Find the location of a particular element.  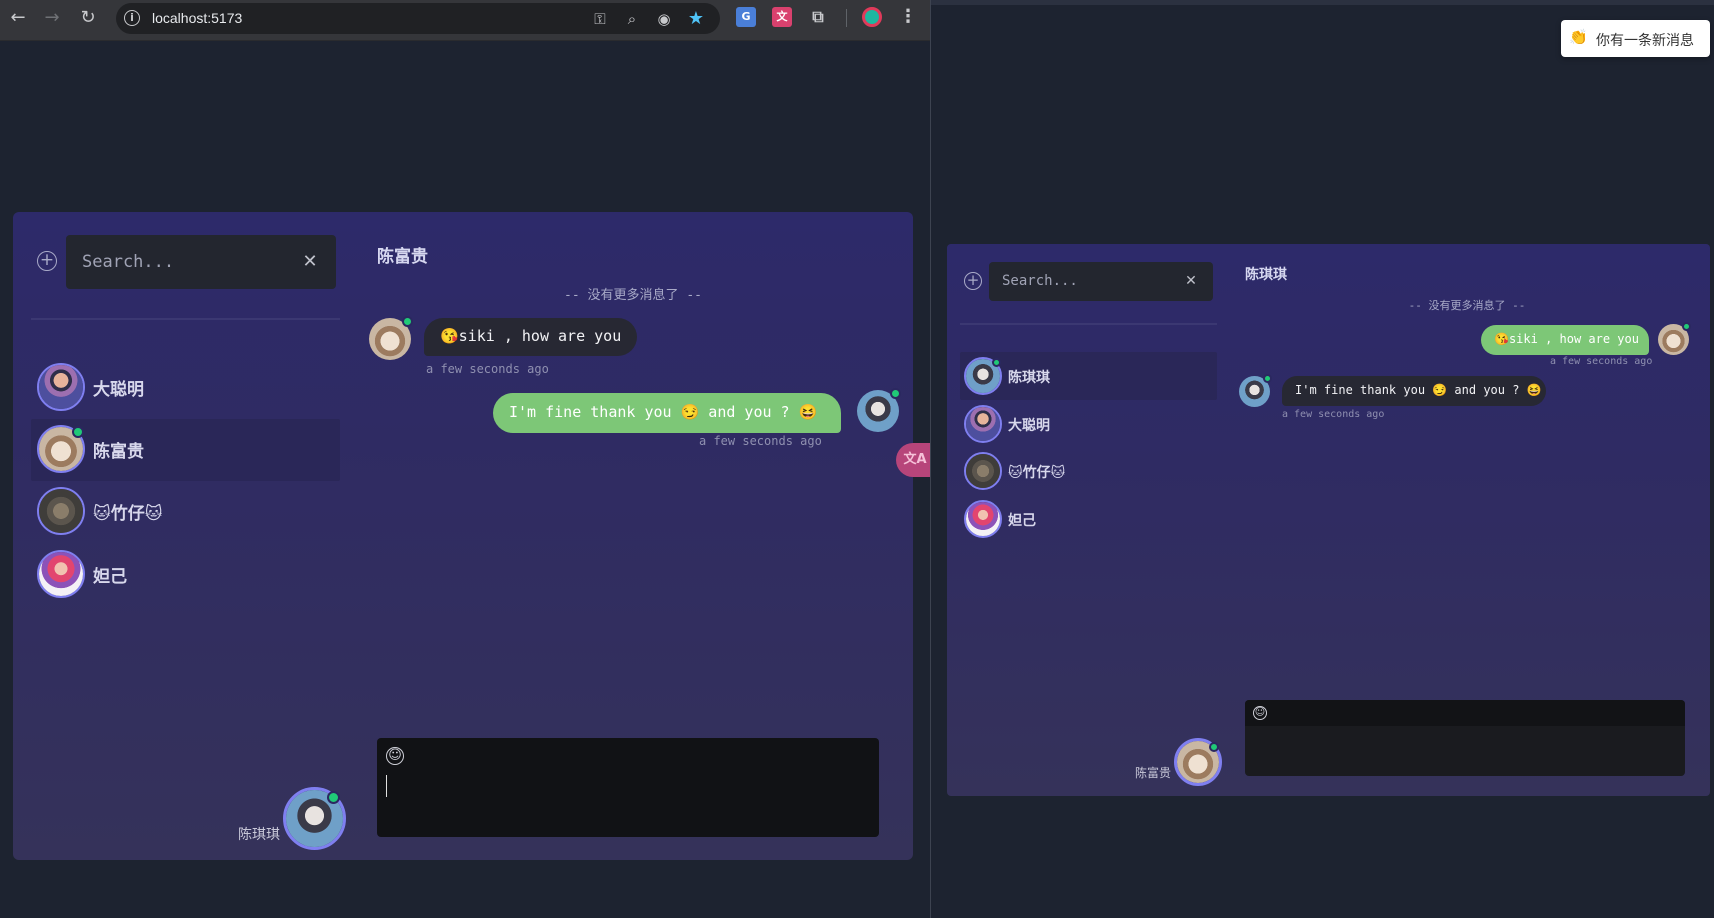

browser-toolbar: ← → ↻ i localhost:5173 ⚿ ⌕ ◉ ★ G 文 ⧉ ⋮ is located at coordinates (465, 20).